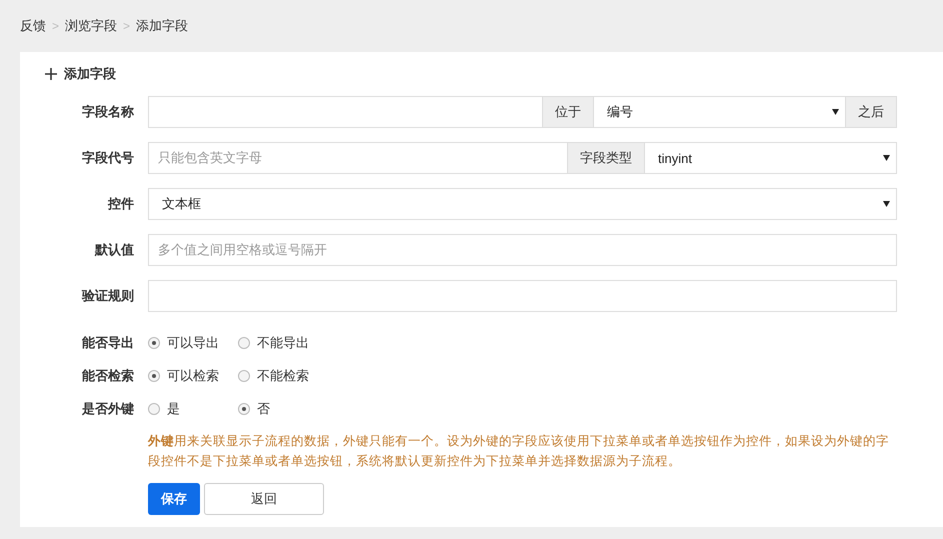  I want to click on plus-icon, so click(51, 74).